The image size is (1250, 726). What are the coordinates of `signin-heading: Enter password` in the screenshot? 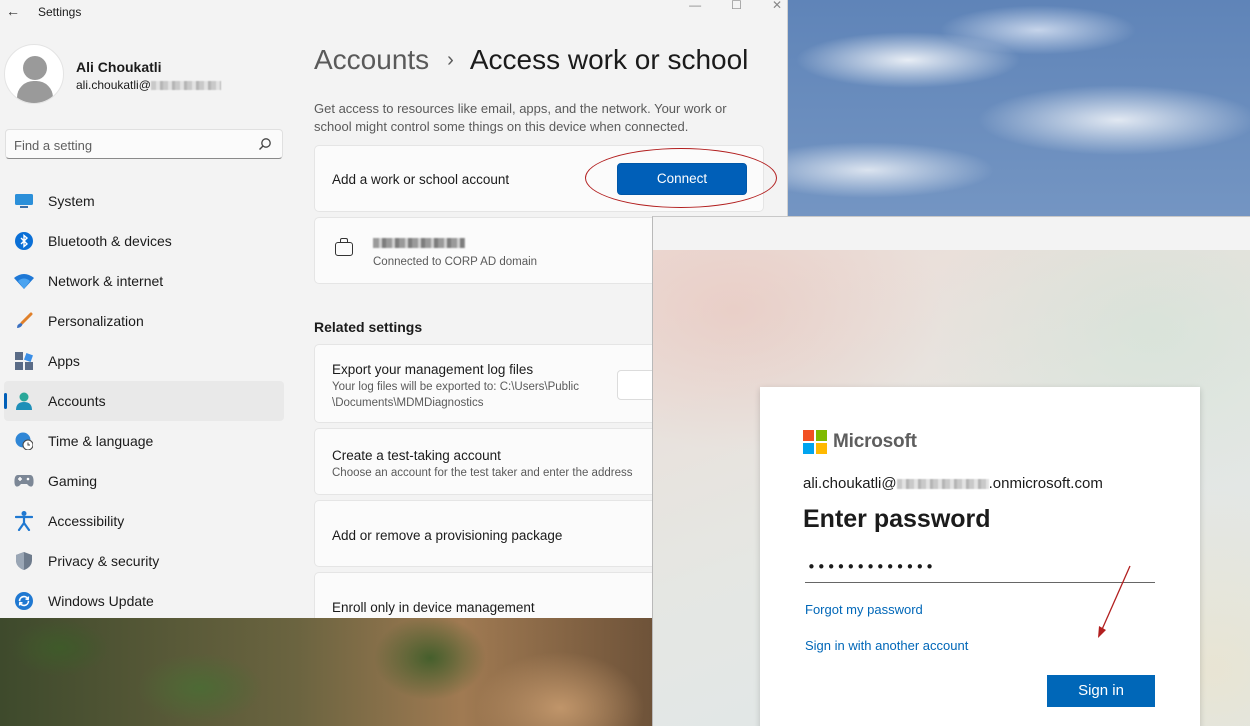 It's located at (897, 519).